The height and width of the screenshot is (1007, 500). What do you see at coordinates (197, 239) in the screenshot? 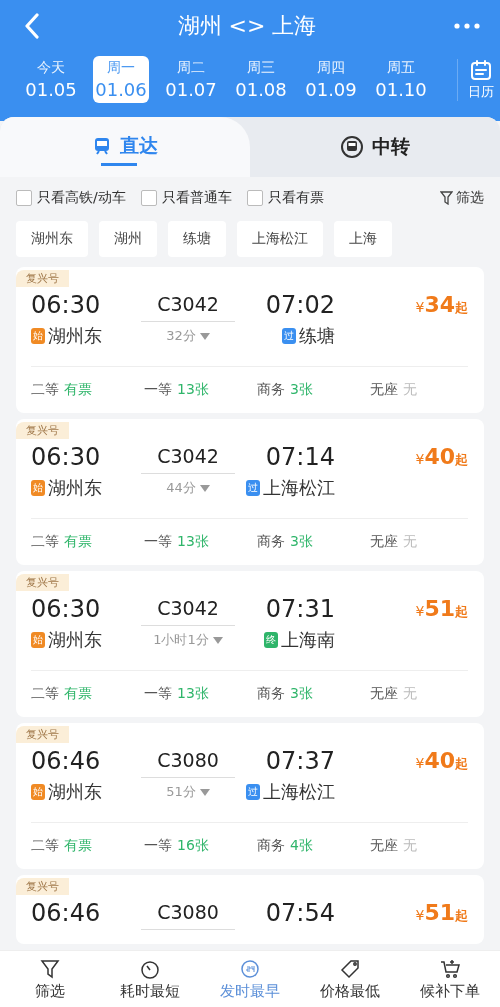
I see `station-chip: 练塘` at bounding box center [197, 239].